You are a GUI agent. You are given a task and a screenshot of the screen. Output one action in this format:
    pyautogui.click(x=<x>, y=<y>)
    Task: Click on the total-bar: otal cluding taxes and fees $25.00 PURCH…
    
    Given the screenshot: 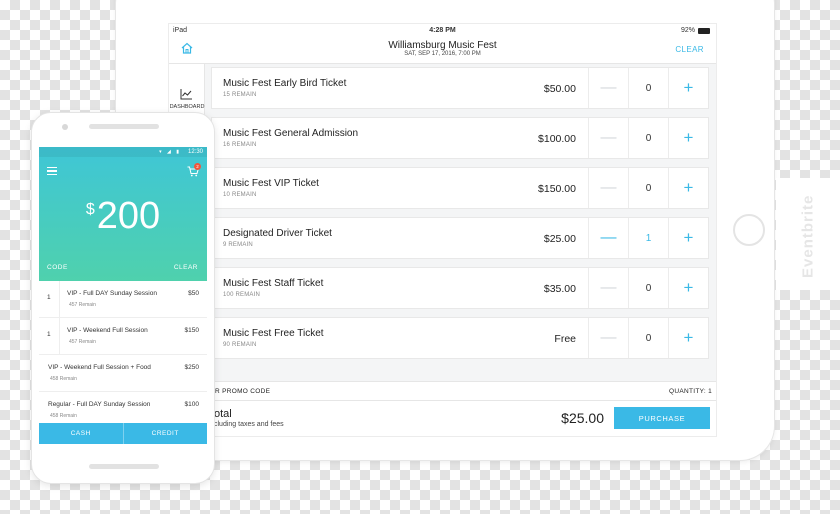 What is the action you would take?
    pyautogui.click(x=460, y=418)
    